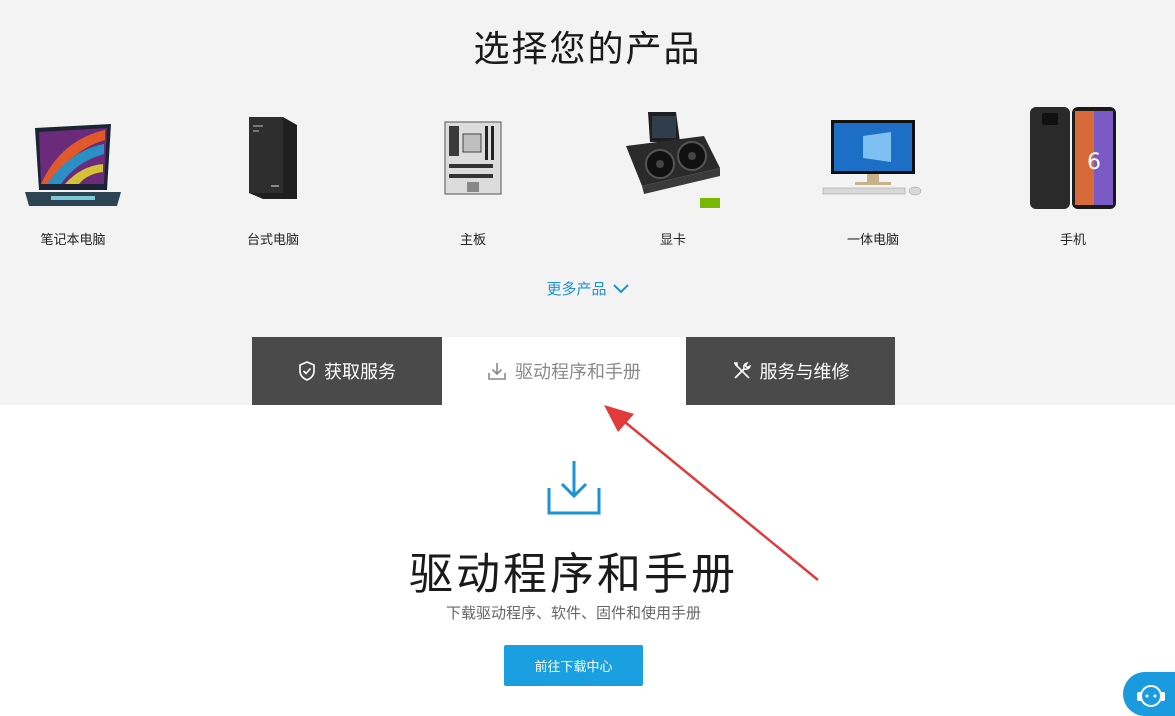  What do you see at coordinates (1072, 240) in the screenshot?
I see `product-label: 手机` at bounding box center [1072, 240].